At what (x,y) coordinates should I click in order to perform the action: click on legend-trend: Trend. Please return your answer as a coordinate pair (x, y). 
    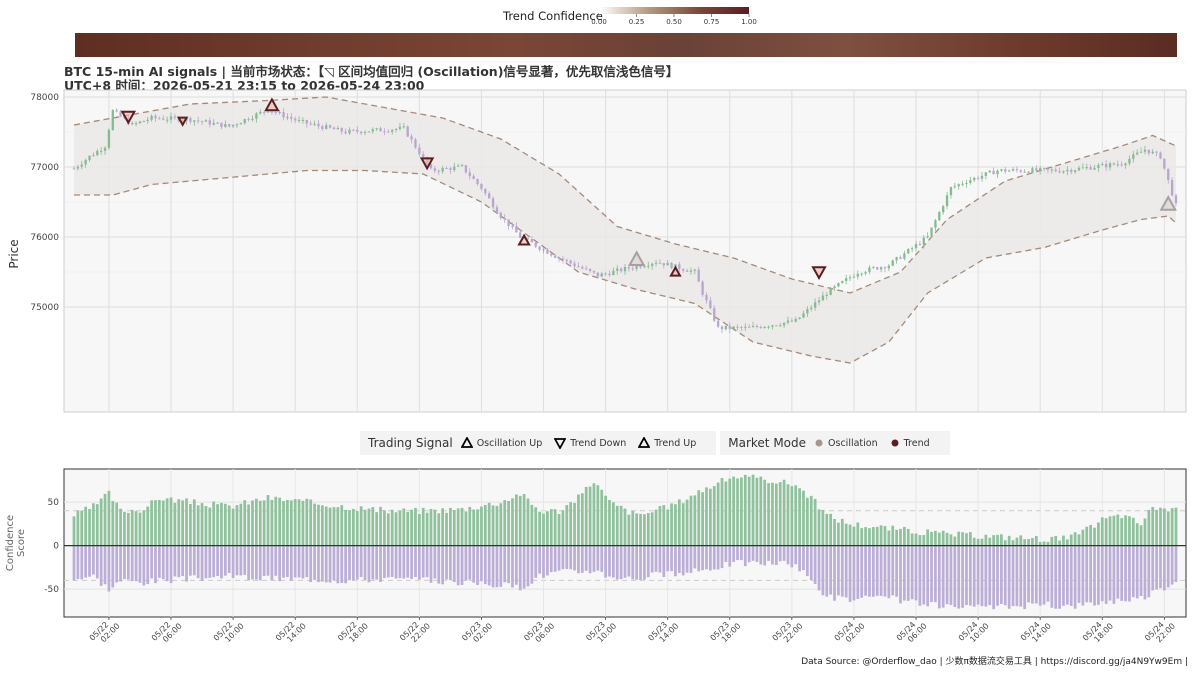
    Looking at the image, I should click on (910, 443).